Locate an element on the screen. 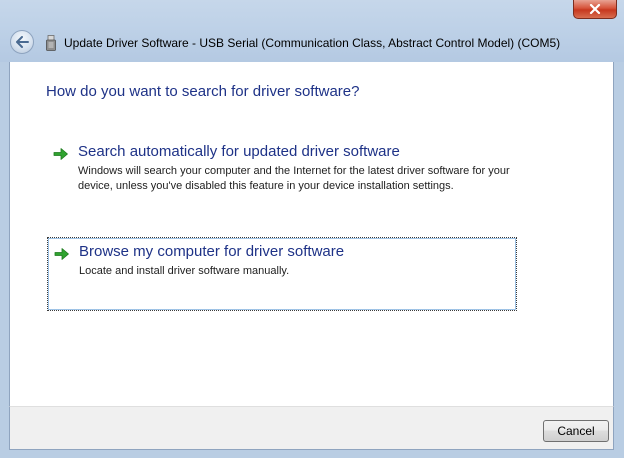  cancel-button: Cancel is located at coordinates (576, 431).